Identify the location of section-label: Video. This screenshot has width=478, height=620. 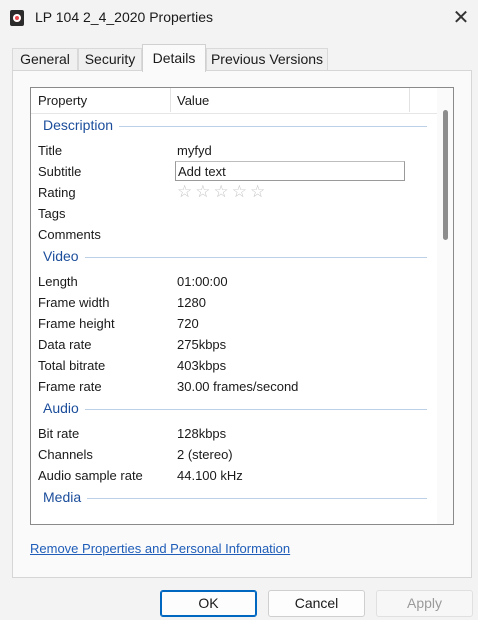
(64, 256).